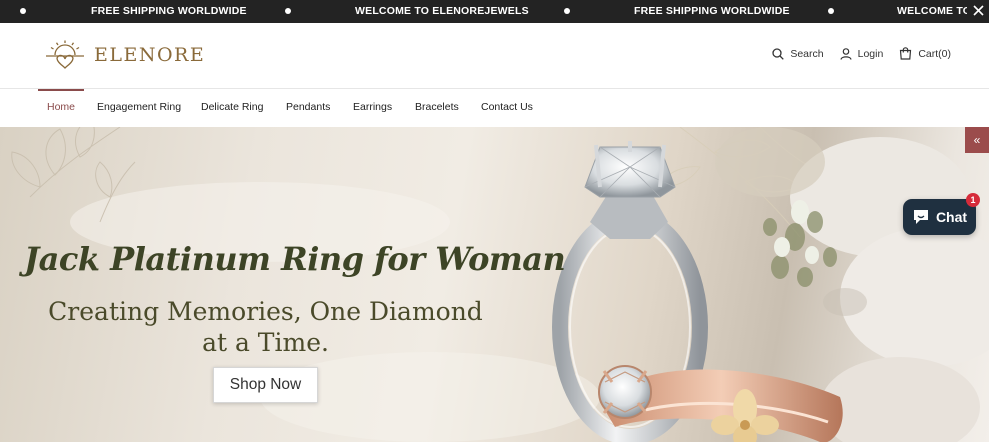 The height and width of the screenshot is (442, 989). What do you see at coordinates (308, 107) in the screenshot?
I see `nav-item-pendants: Pendants` at bounding box center [308, 107].